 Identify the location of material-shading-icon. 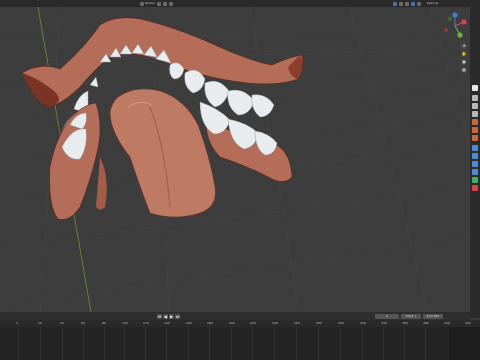
(412, 3).